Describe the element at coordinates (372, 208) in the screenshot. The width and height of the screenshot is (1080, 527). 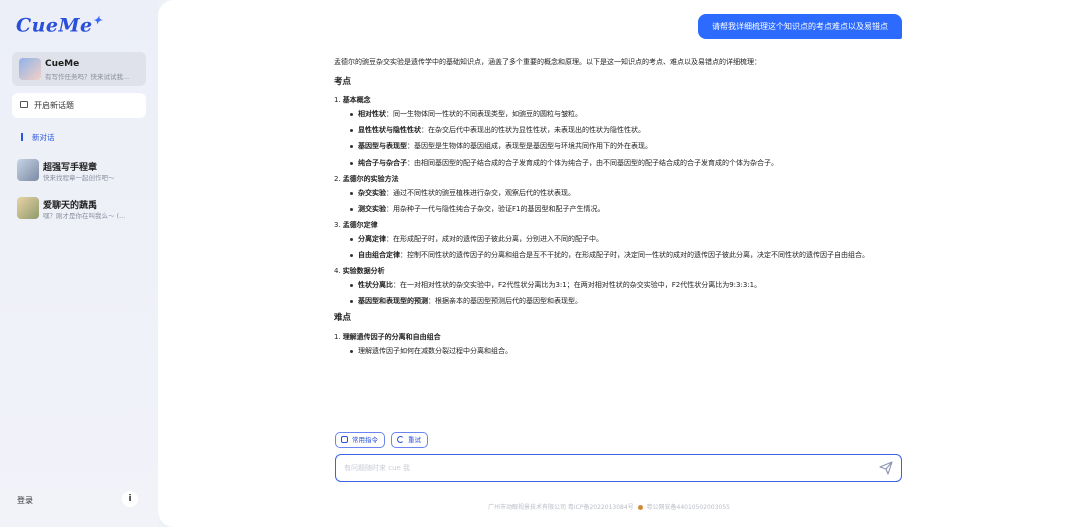
I see `bullet-term: 测交实验` at that location.